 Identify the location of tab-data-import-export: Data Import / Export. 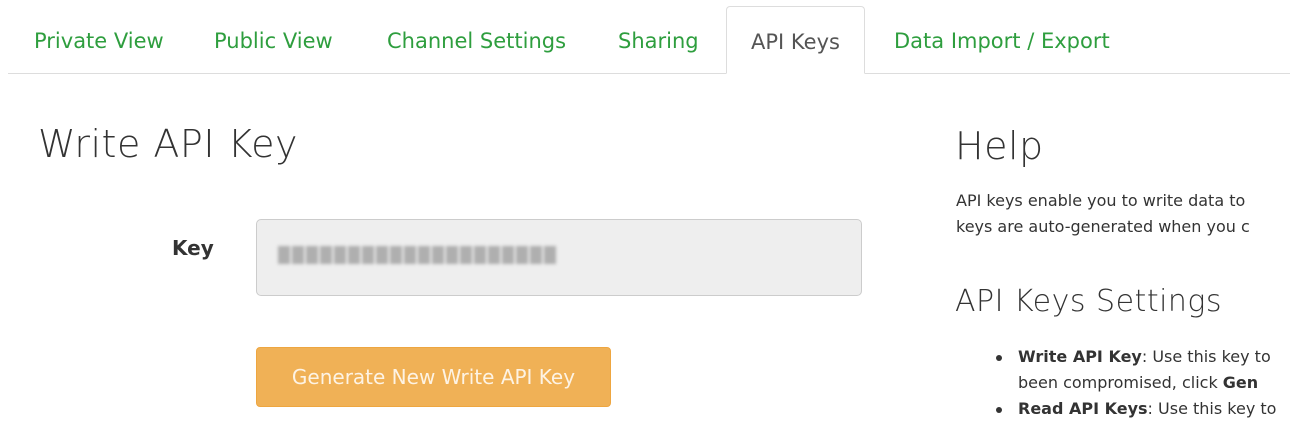
(1002, 39).